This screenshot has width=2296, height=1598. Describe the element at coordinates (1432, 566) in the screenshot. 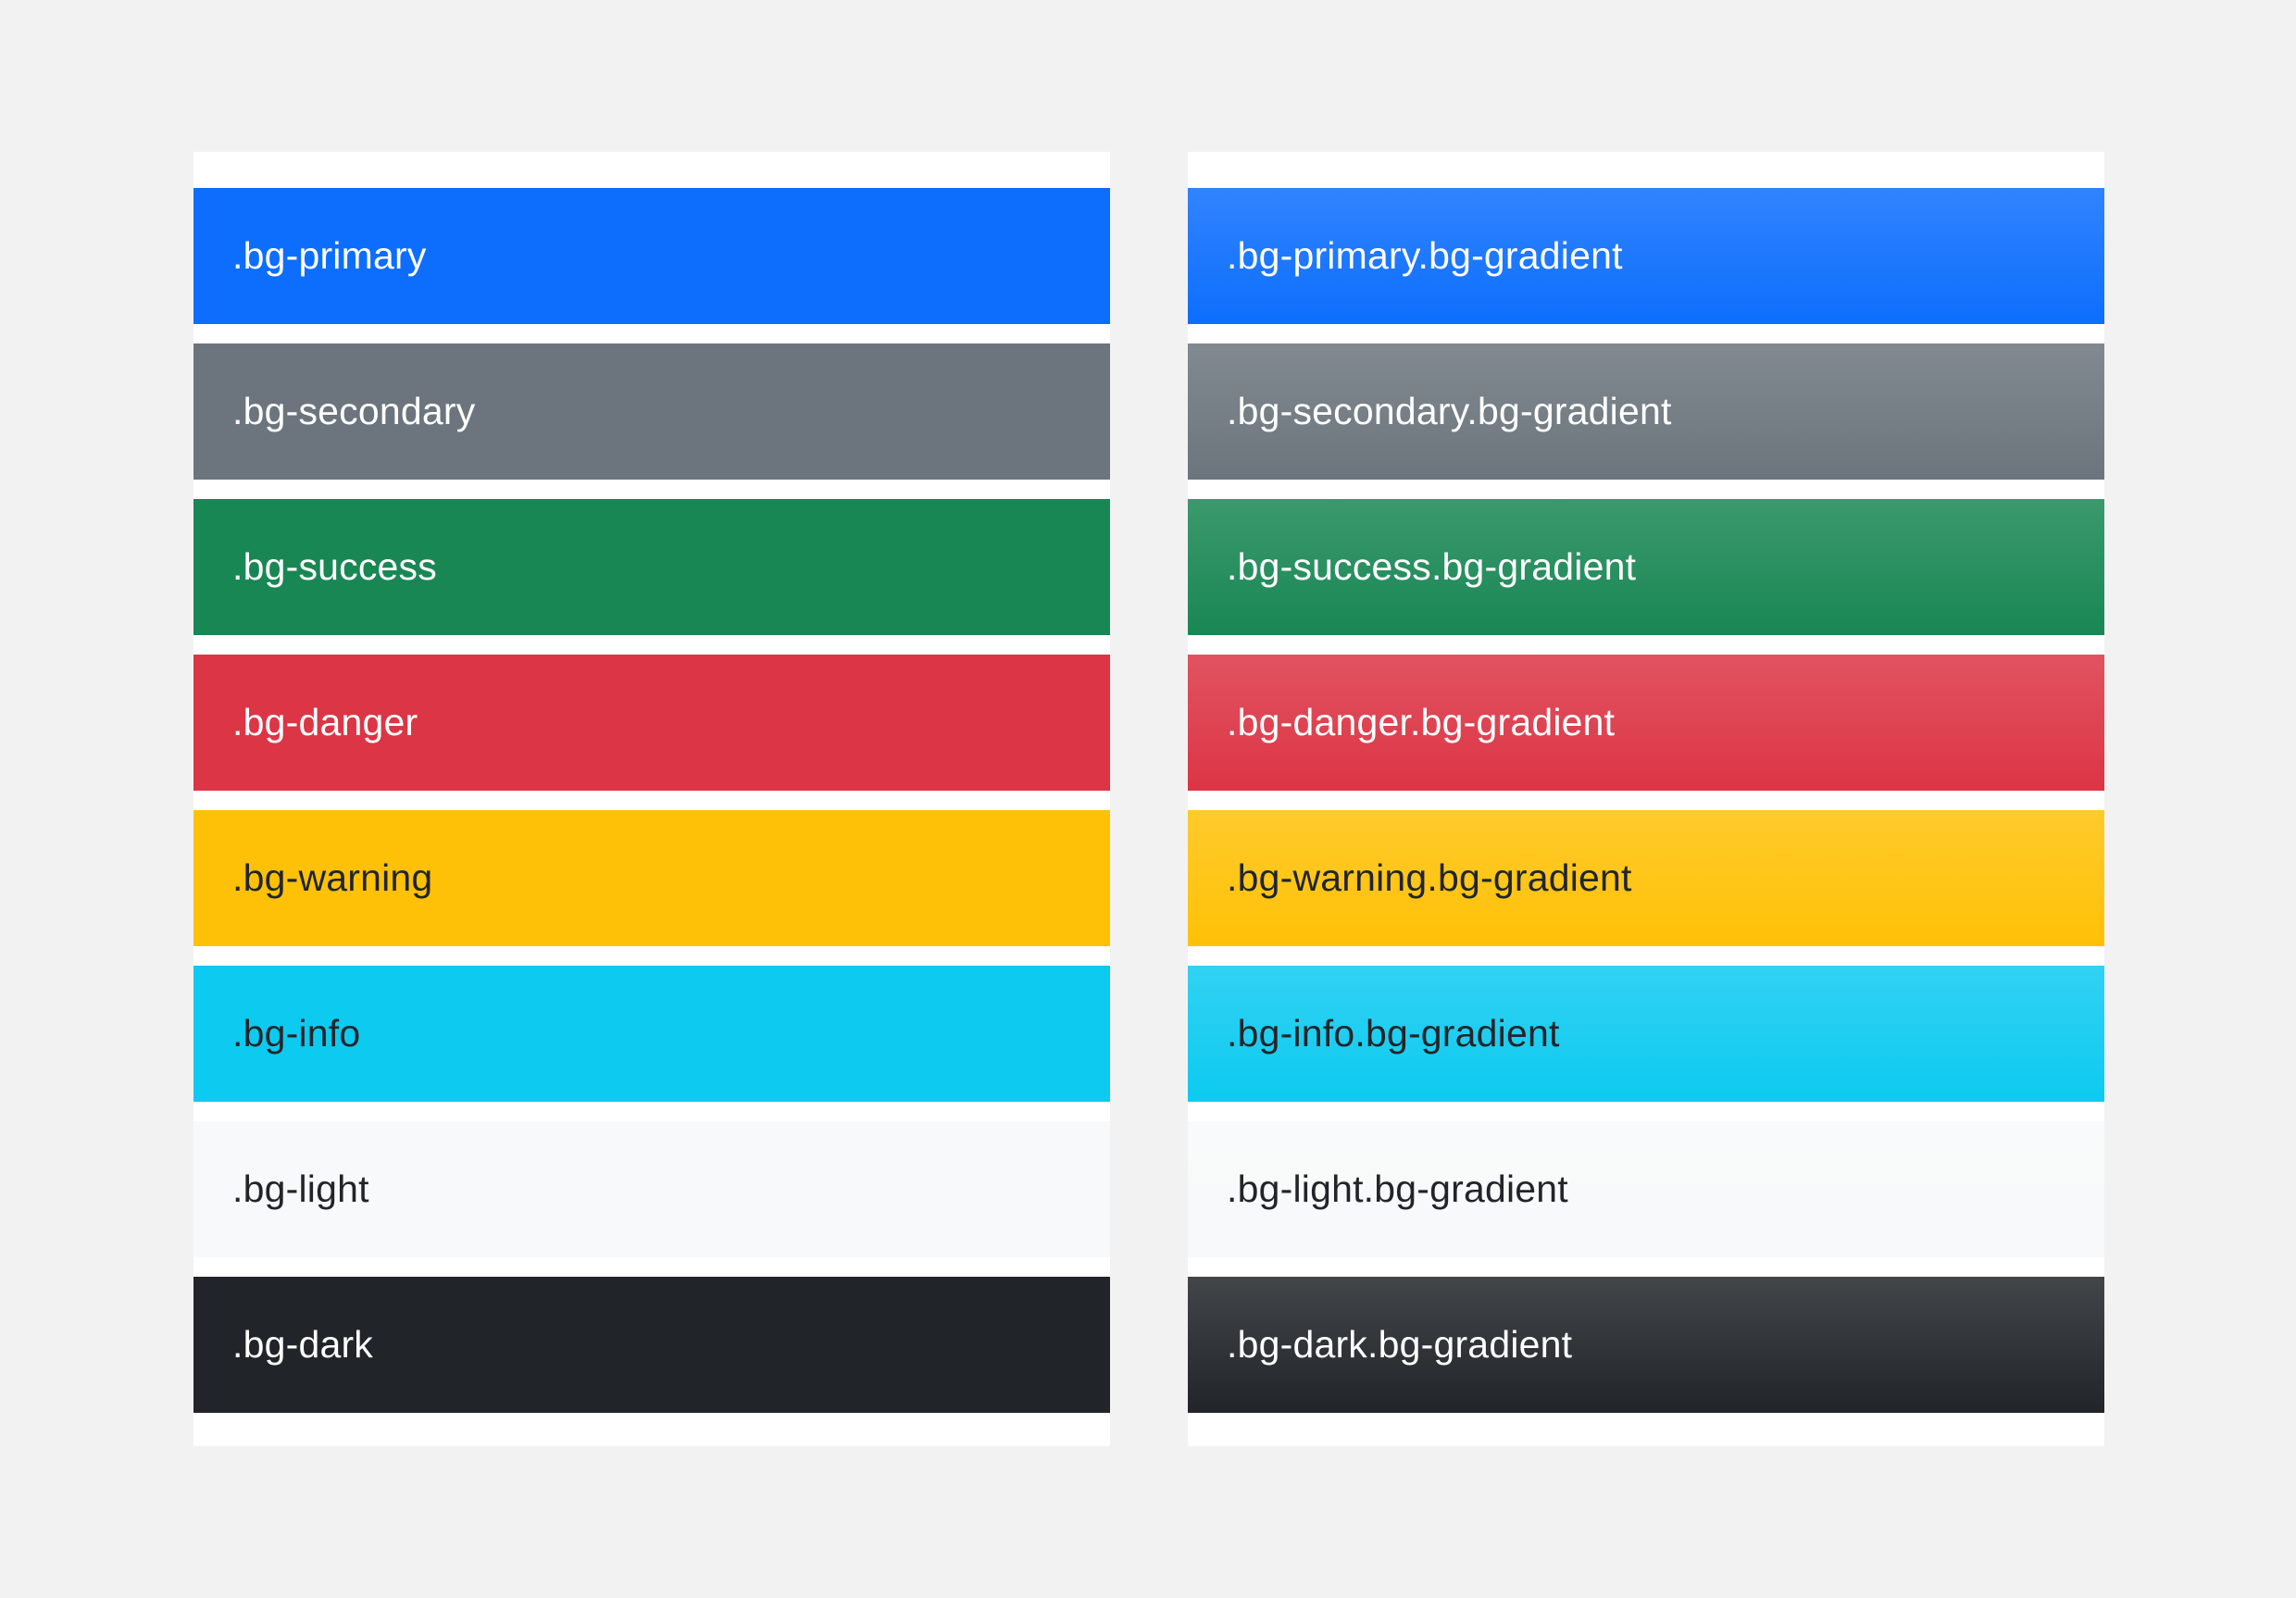

I see `swatch-label: .bg-success.bg-gradient` at that location.